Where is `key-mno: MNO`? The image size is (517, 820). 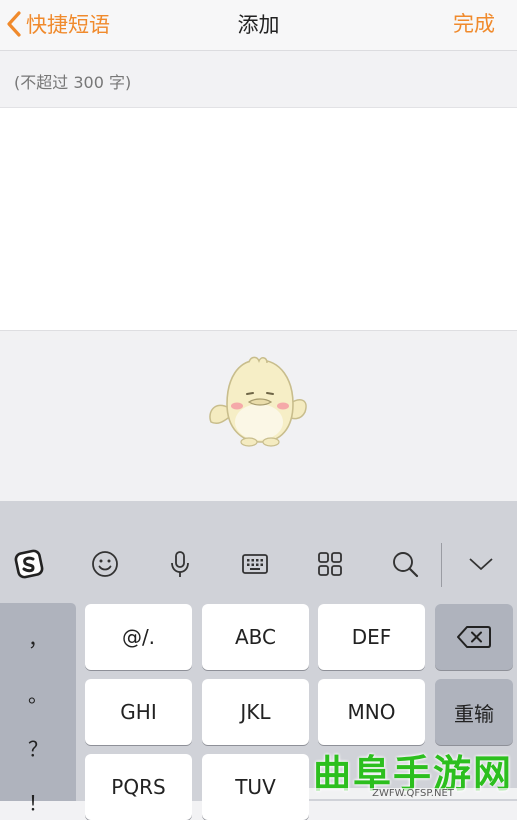
key-mno: MNO is located at coordinates (371, 712).